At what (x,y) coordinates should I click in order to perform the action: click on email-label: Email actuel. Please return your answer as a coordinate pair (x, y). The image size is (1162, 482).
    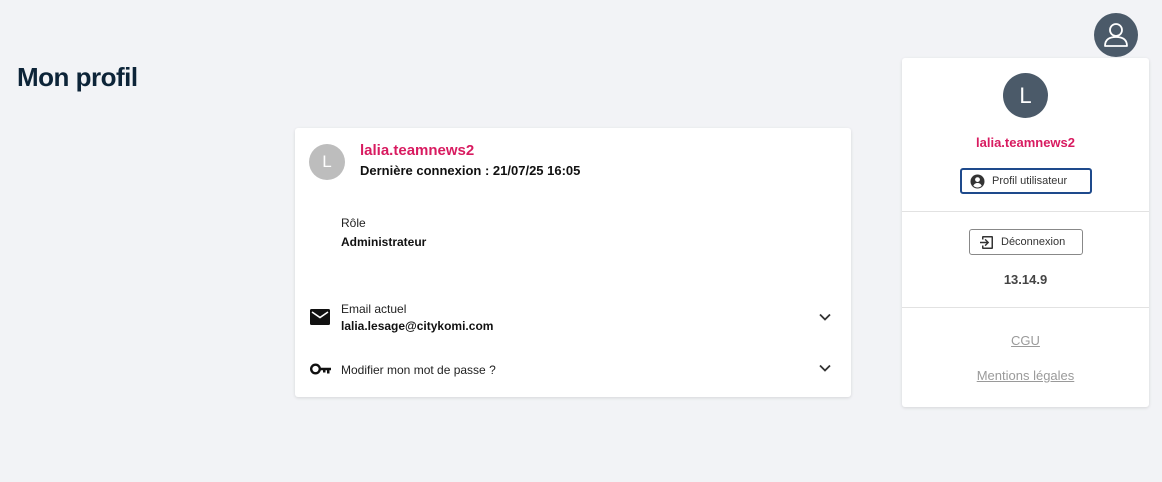
    Looking at the image, I should click on (374, 309).